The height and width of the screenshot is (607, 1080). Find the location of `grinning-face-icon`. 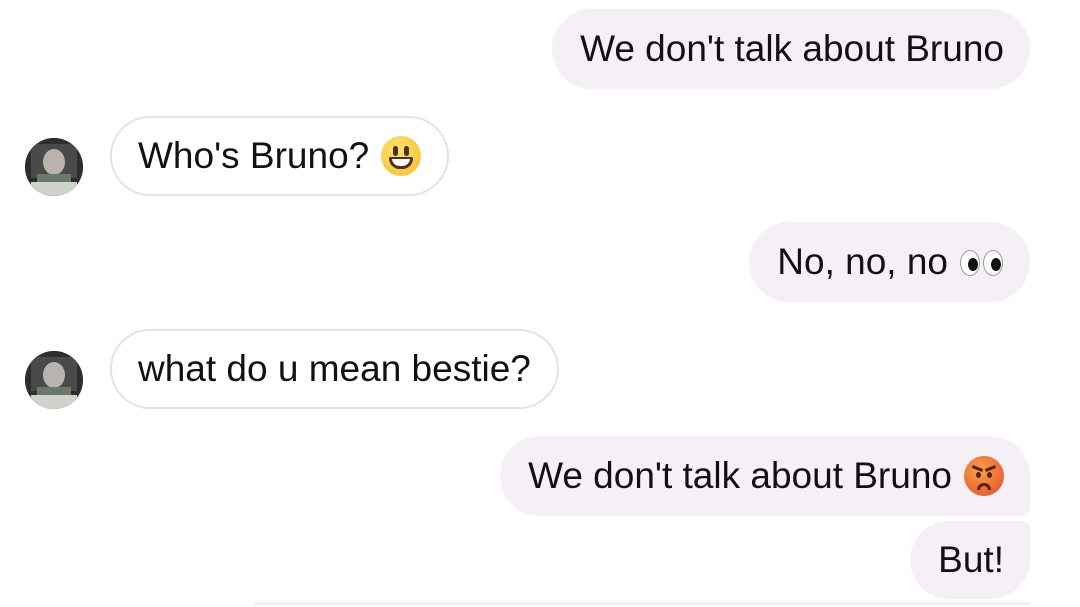

grinning-face-icon is located at coordinates (401, 156).